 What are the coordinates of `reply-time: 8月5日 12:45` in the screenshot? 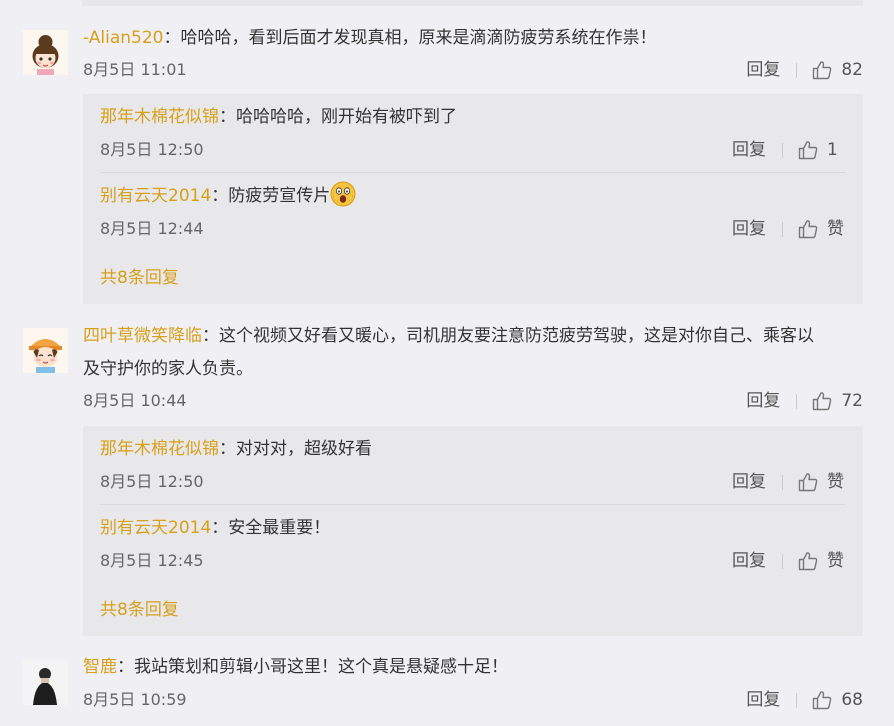 It's located at (152, 560).